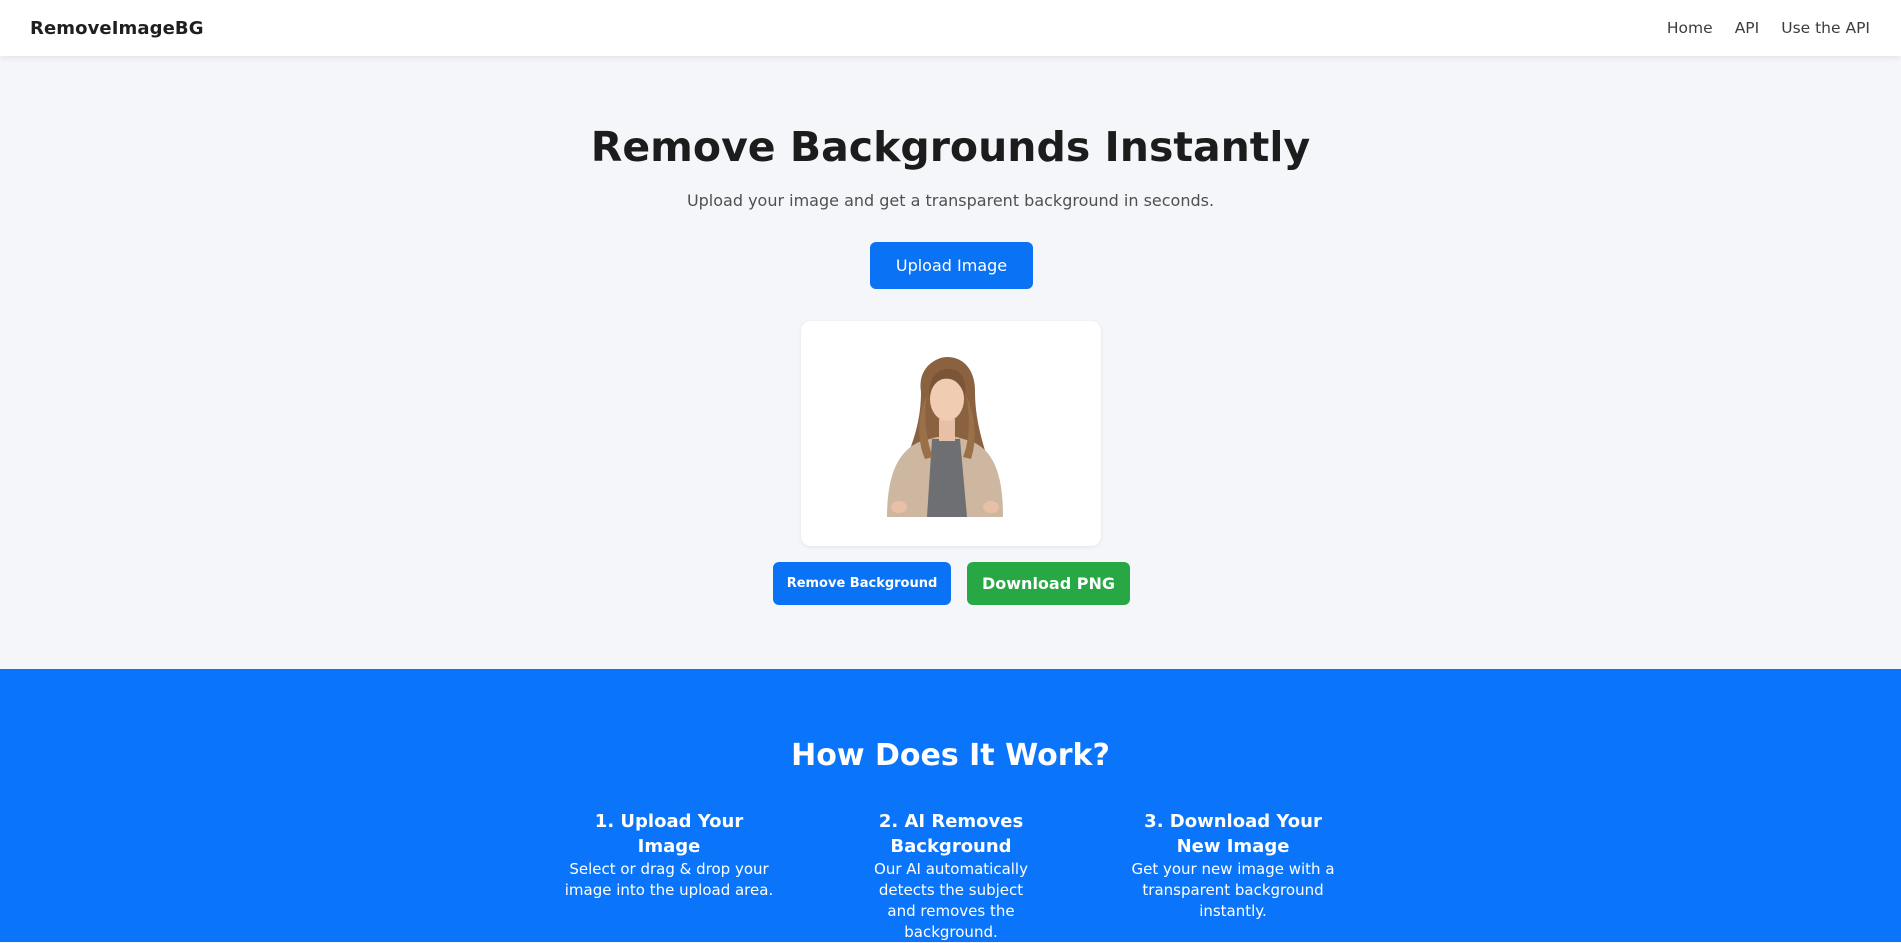 Image resolution: width=1901 pixels, height=943 pixels. I want to click on nav-link-api: API, so click(1747, 28).